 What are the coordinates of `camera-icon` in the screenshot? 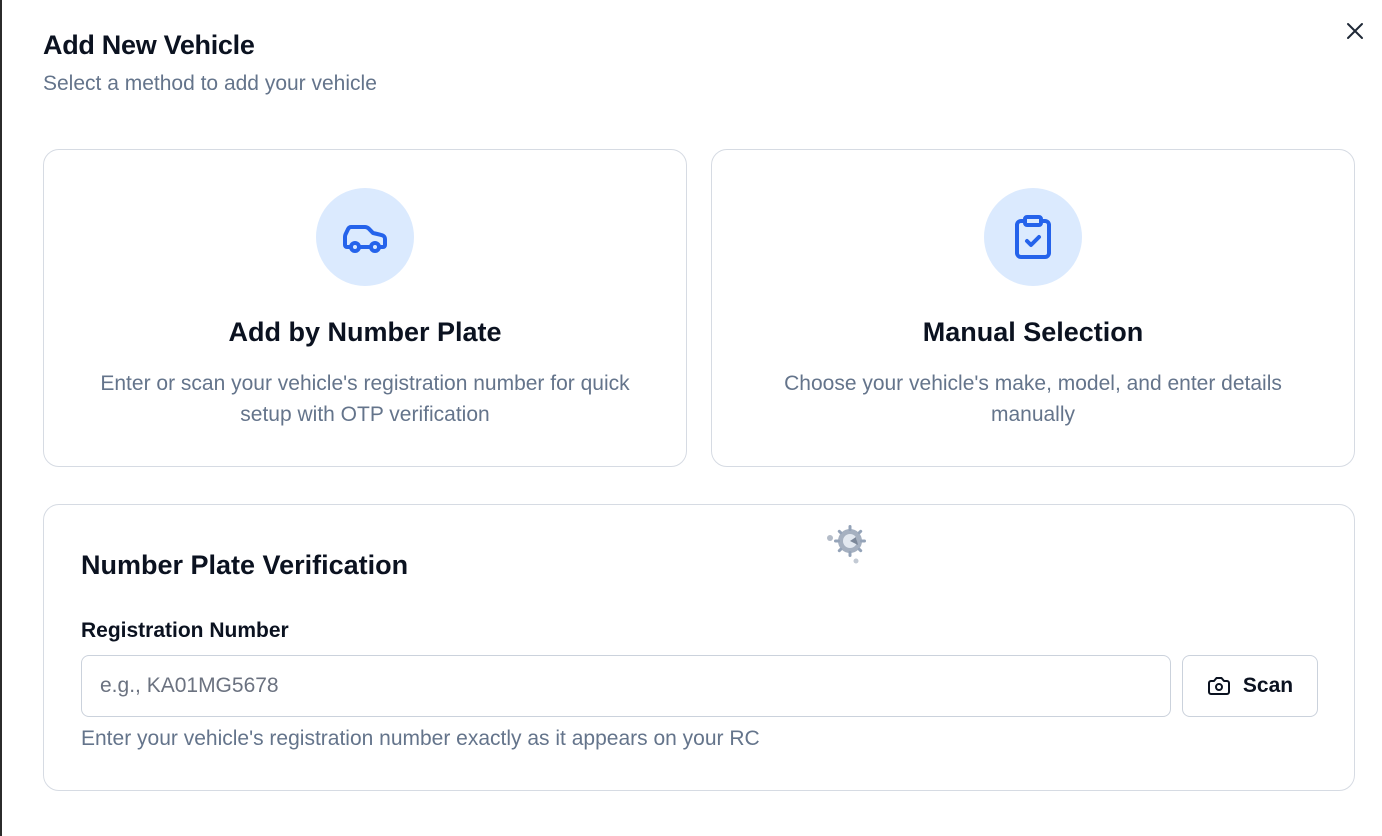 It's located at (1218, 686).